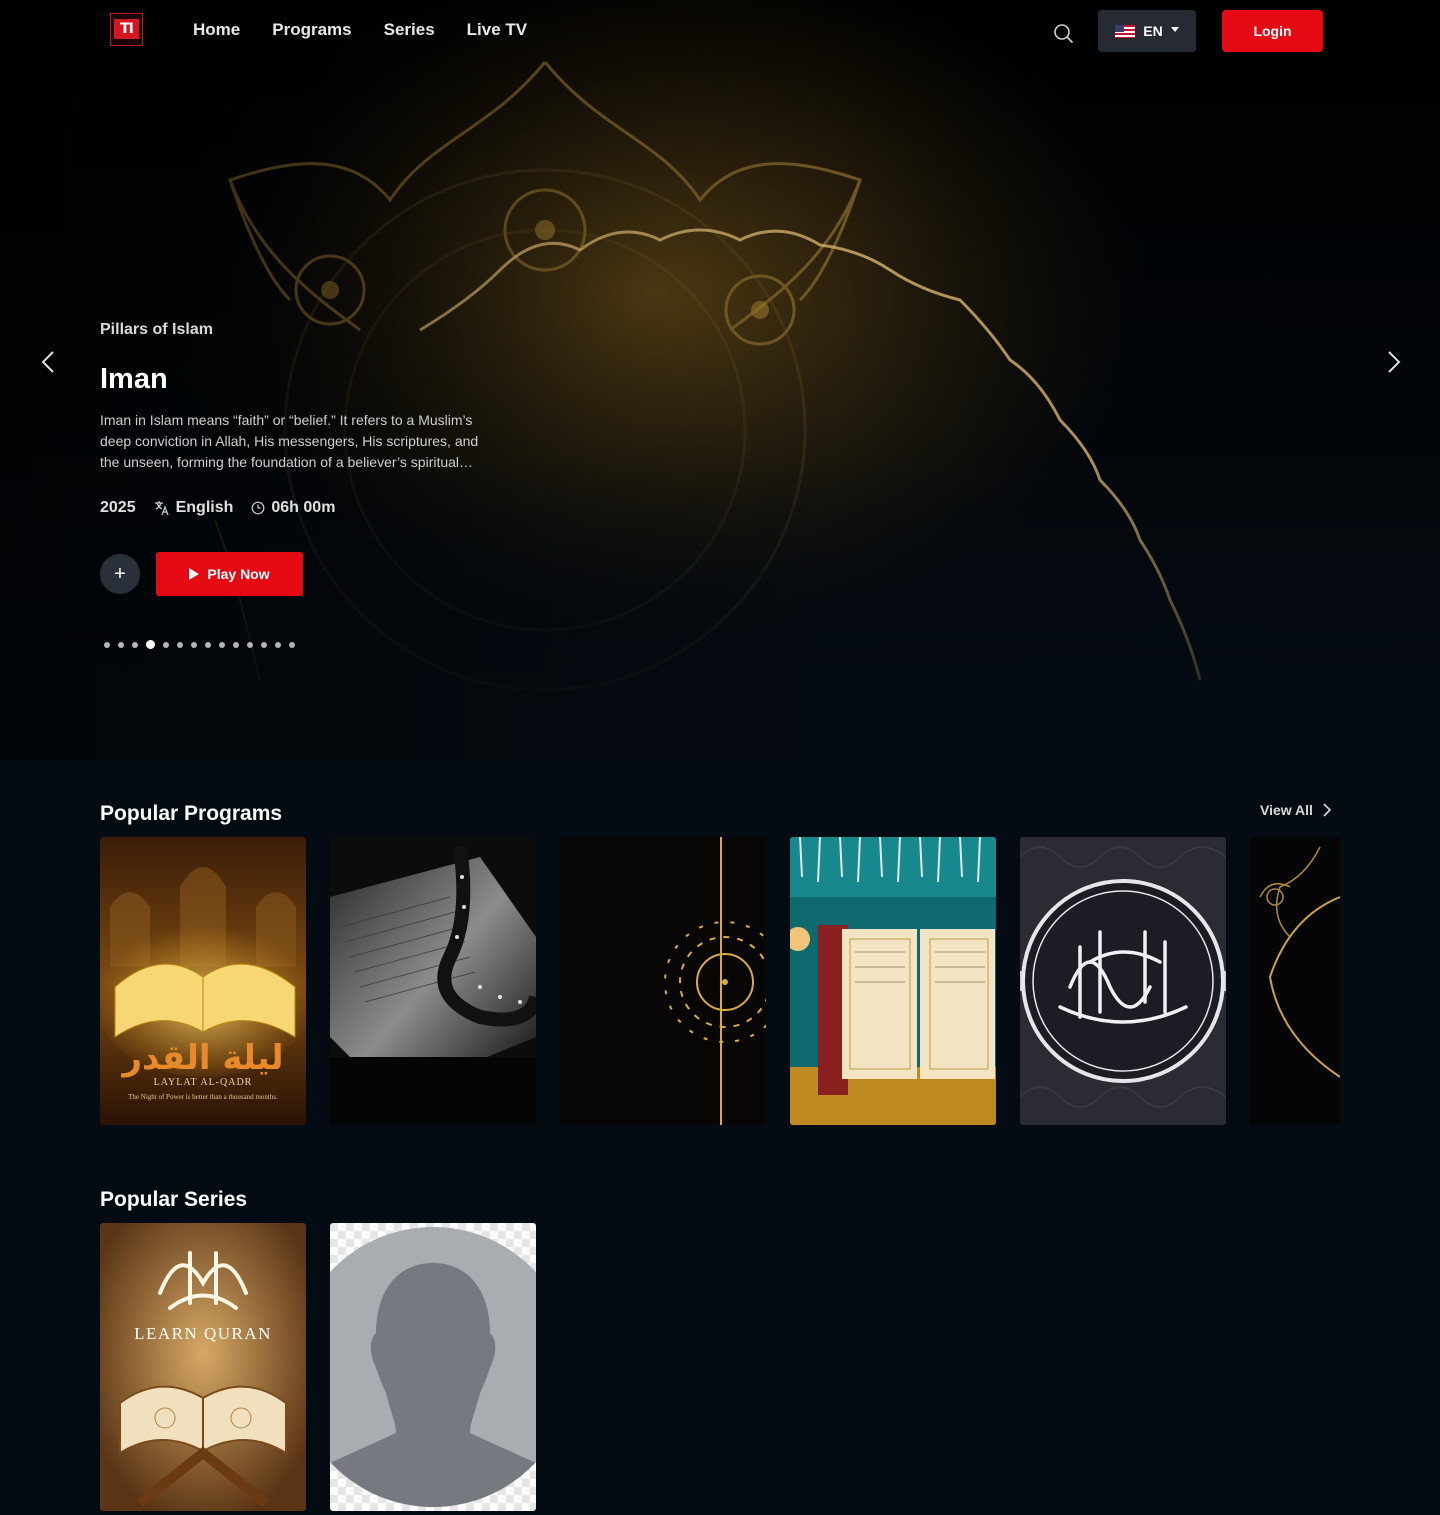 This screenshot has height=1515, width=1440. Describe the element at coordinates (1153, 31) in the screenshot. I see `language-label: EN` at that location.